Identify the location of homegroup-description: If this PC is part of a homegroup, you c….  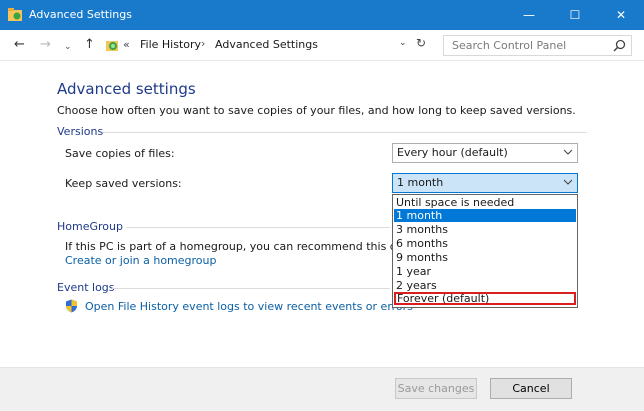
(249, 246).